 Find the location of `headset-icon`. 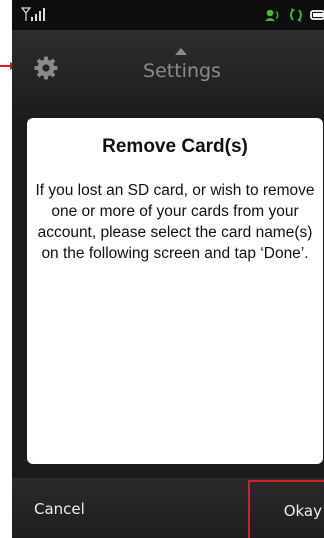

headset-icon is located at coordinates (272, 15).